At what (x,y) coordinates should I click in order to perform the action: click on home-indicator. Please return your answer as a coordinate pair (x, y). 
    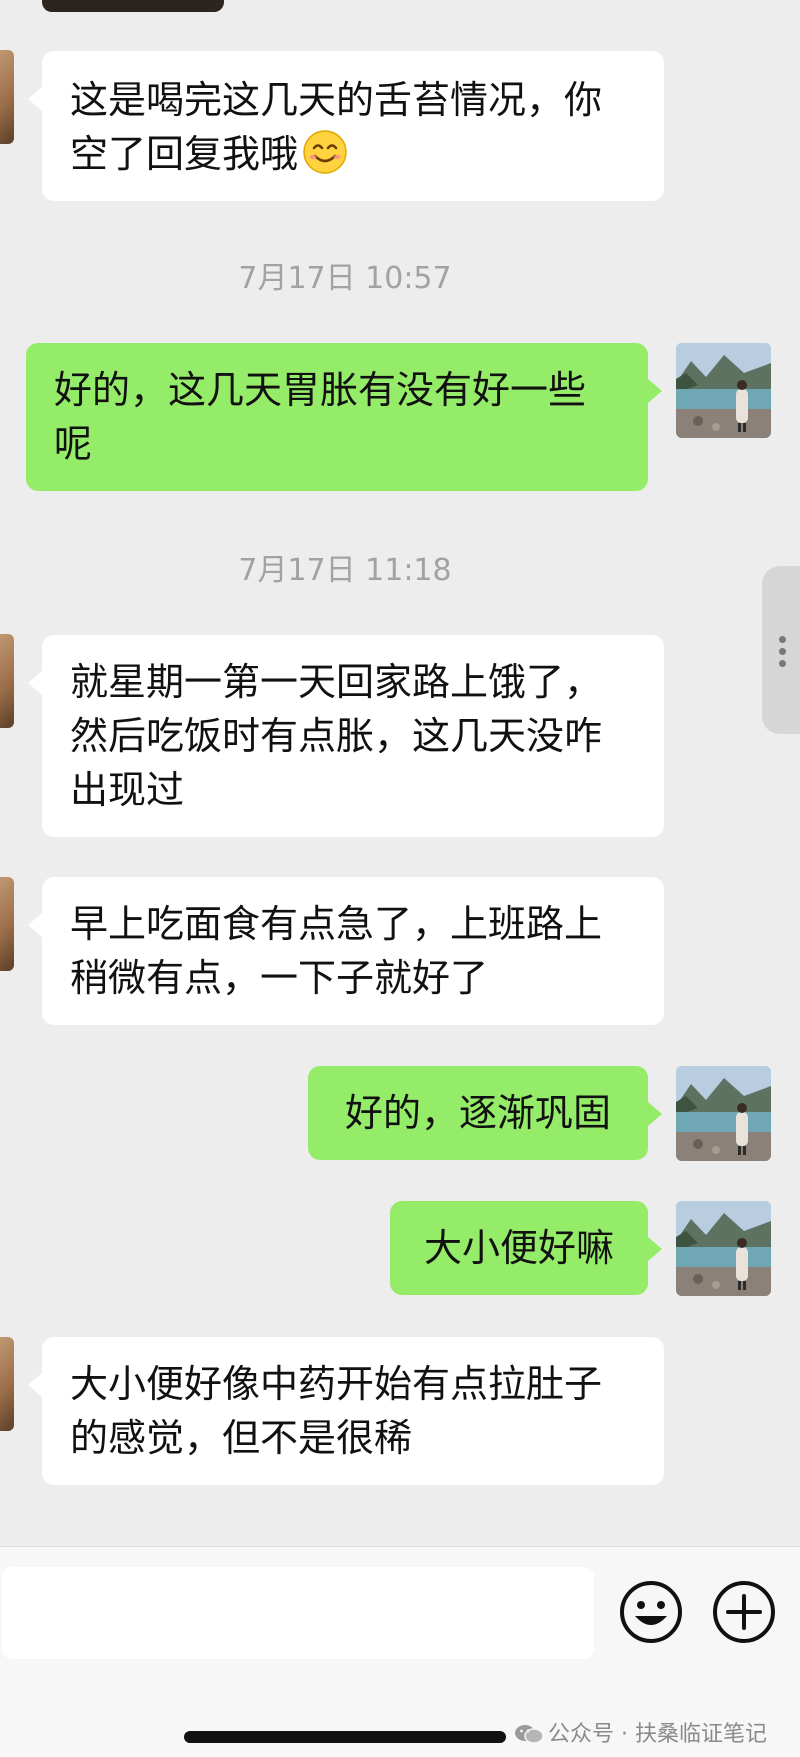
    Looking at the image, I should click on (345, 1737).